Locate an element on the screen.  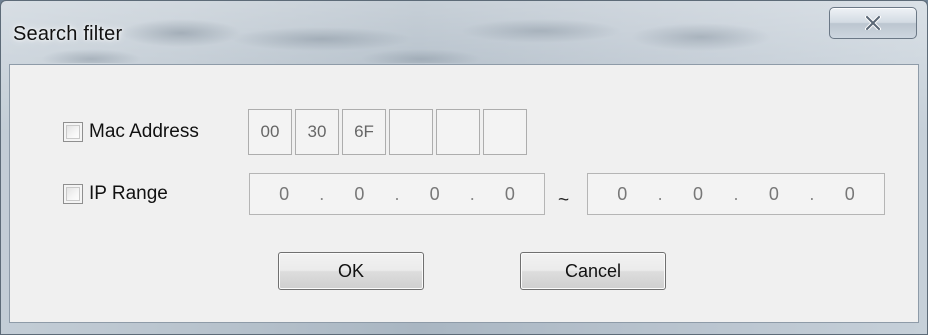
ip-end-octet-3: 0 is located at coordinates (773, 193).